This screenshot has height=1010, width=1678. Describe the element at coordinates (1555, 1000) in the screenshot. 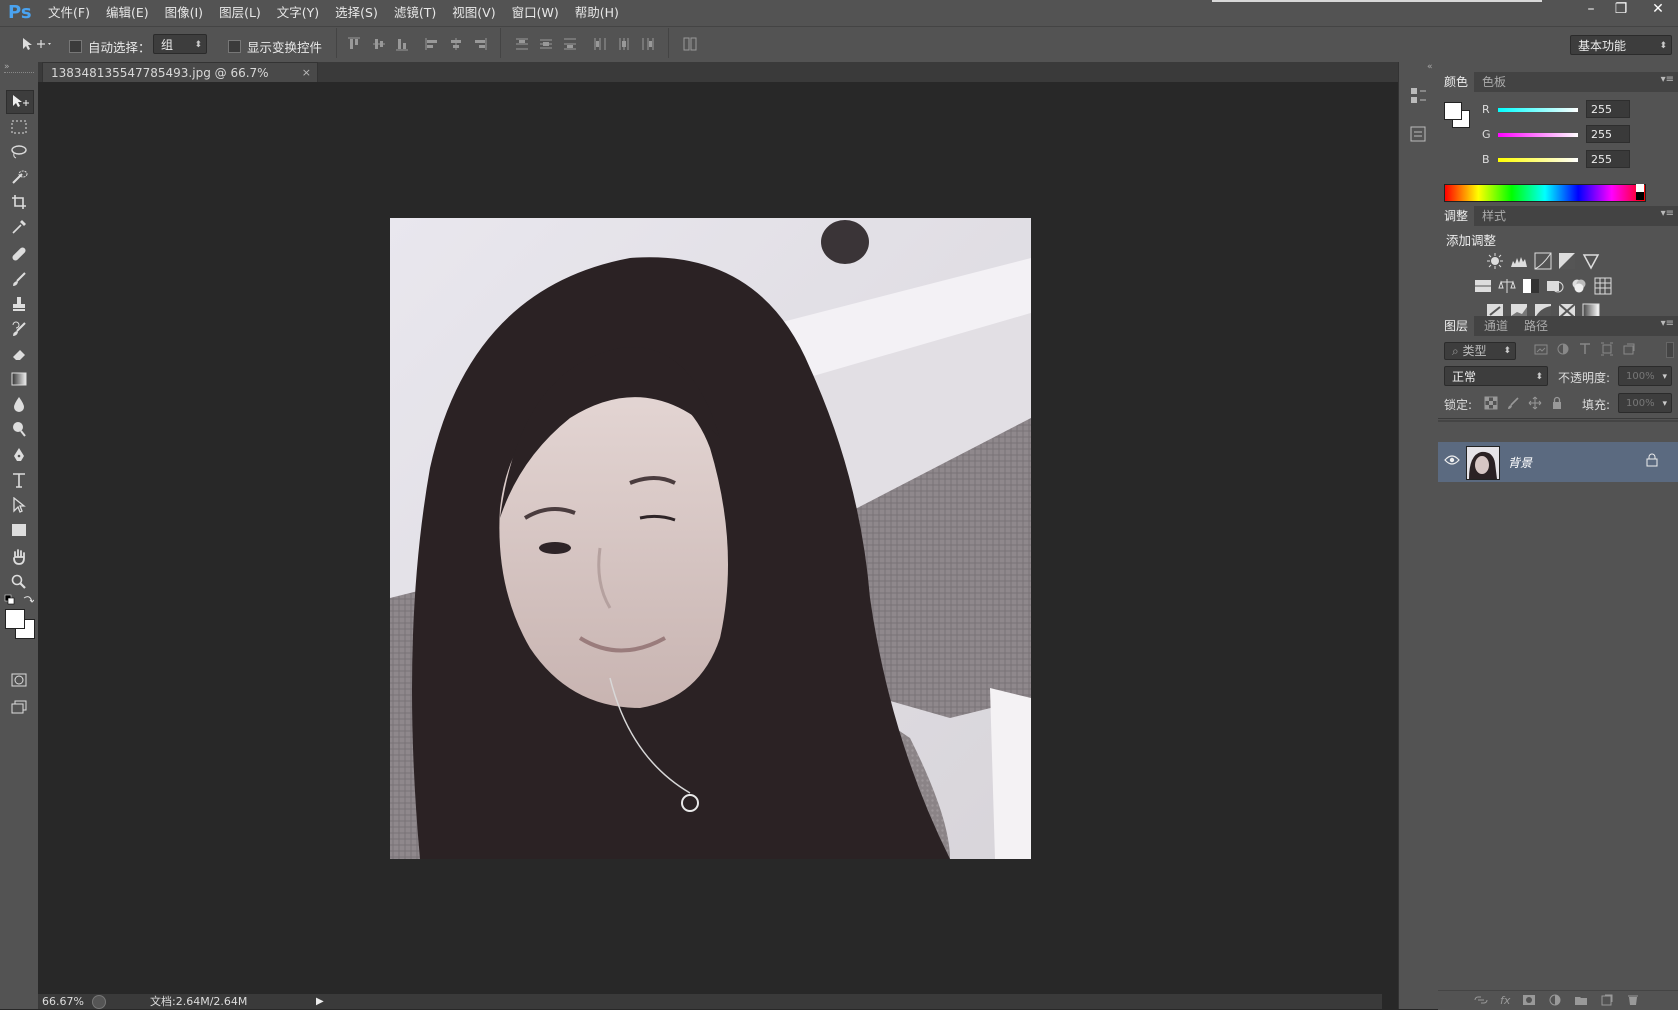

I see `adjustment-layer-icon` at that location.